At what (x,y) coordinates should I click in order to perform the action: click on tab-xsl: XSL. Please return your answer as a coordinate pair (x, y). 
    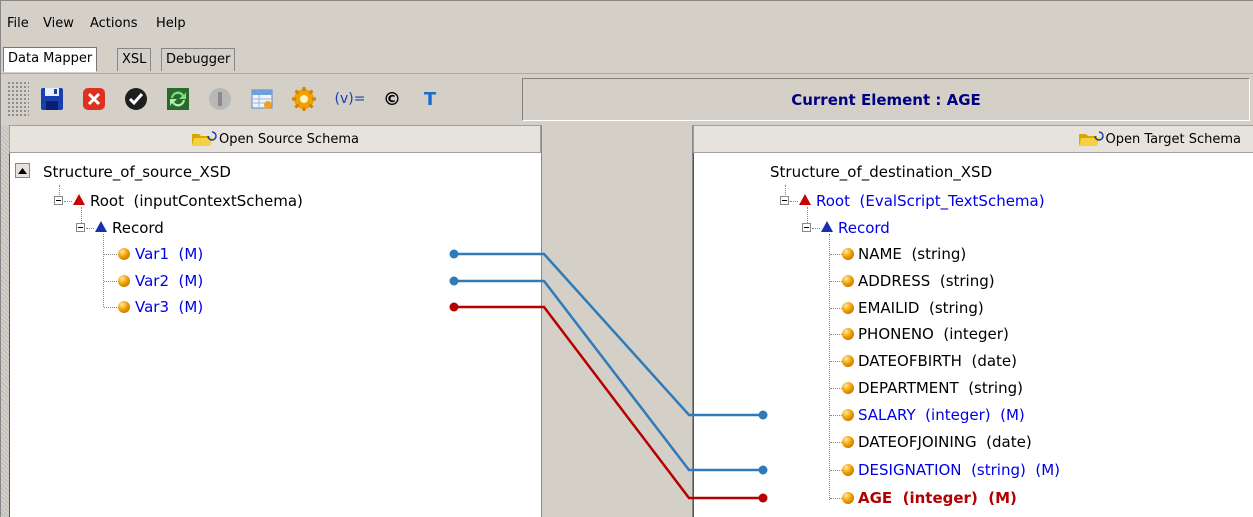
    Looking at the image, I should click on (134, 59).